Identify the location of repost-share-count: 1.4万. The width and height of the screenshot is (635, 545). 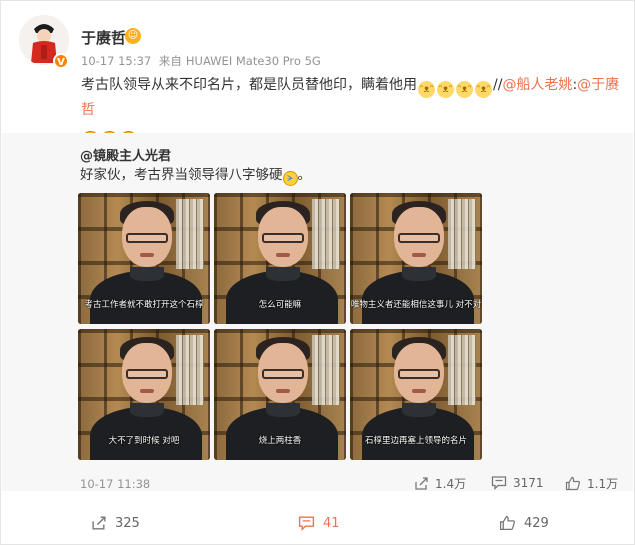
(451, 484).